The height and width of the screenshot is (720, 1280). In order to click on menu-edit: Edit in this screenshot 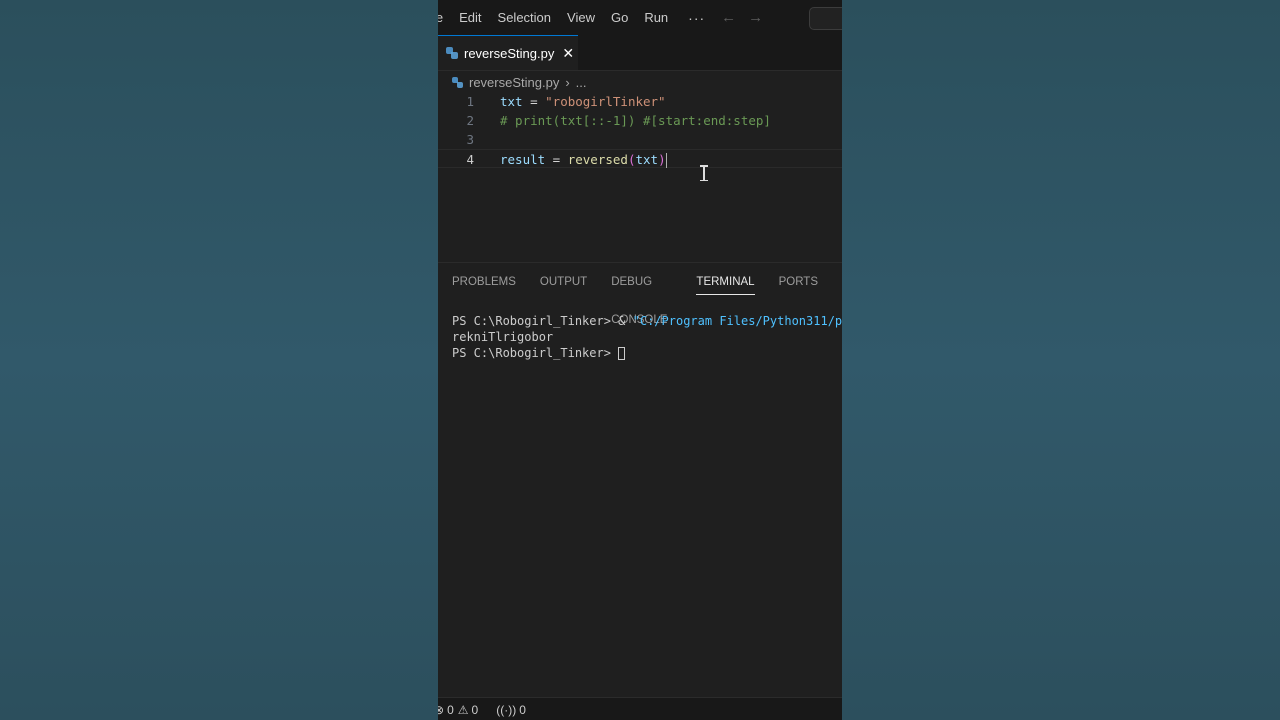, I will do `click(470, 17)`.